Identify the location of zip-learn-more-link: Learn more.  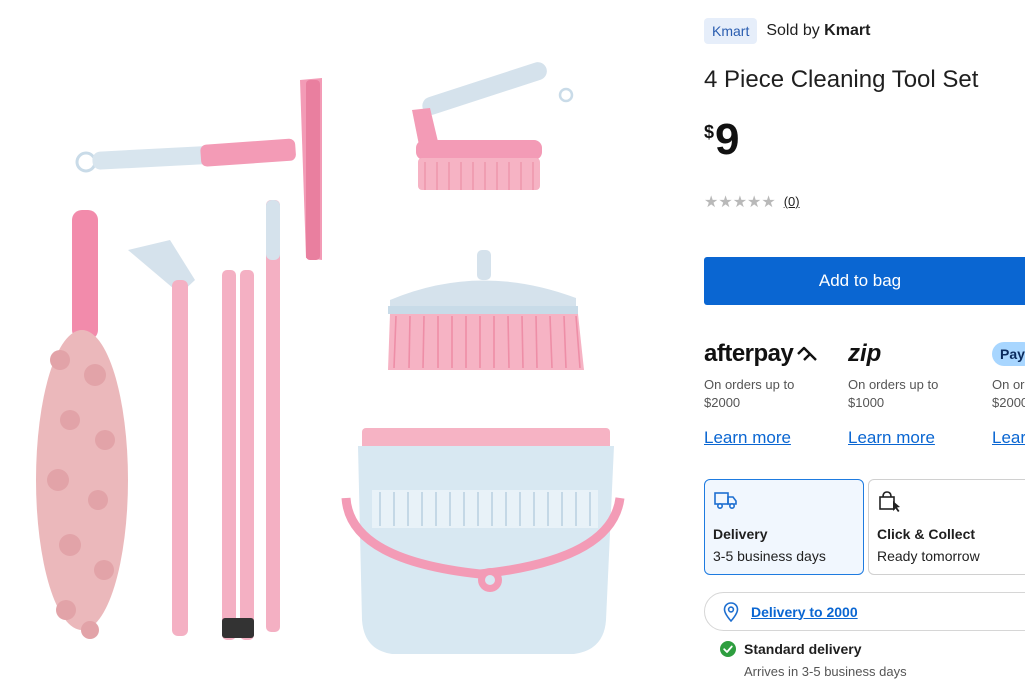
(891, 438).